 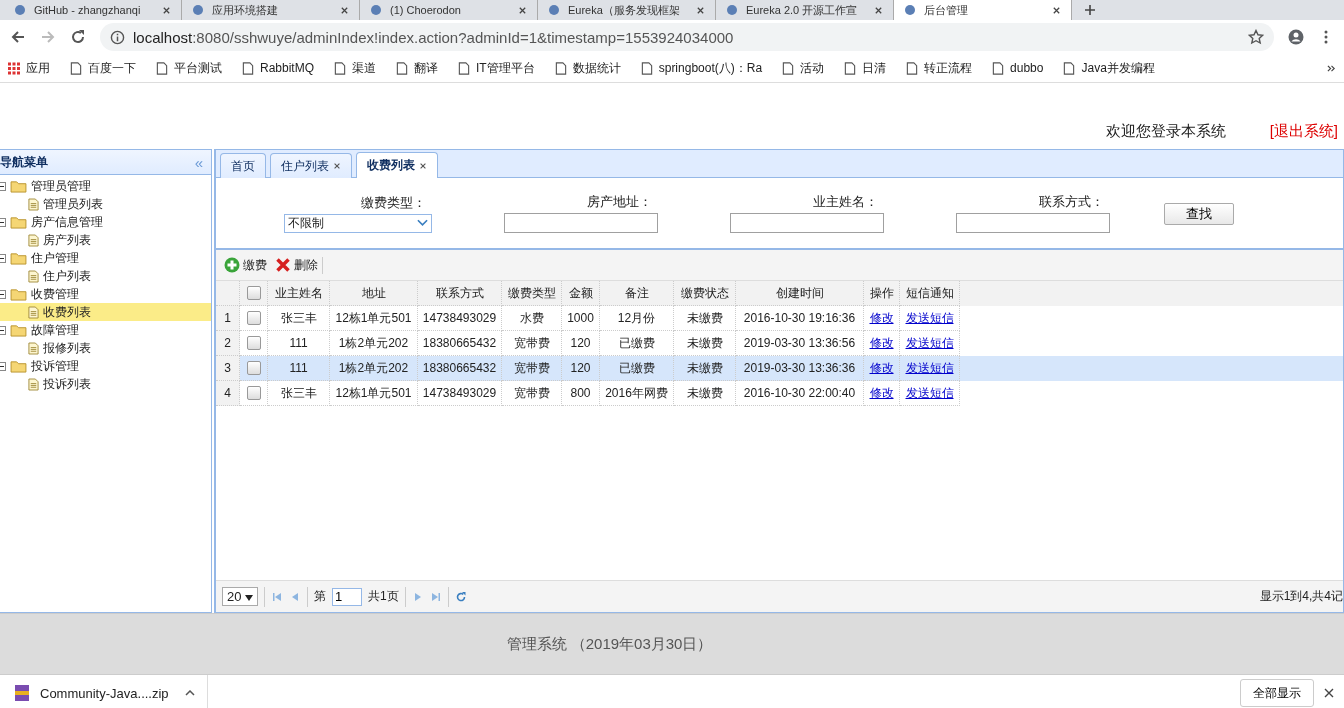 What do you see at coordinates (800, 393) in the screenshot?
I see `table-cell: 2016-10-30 22:00:40` at bounding box center [800, 393].